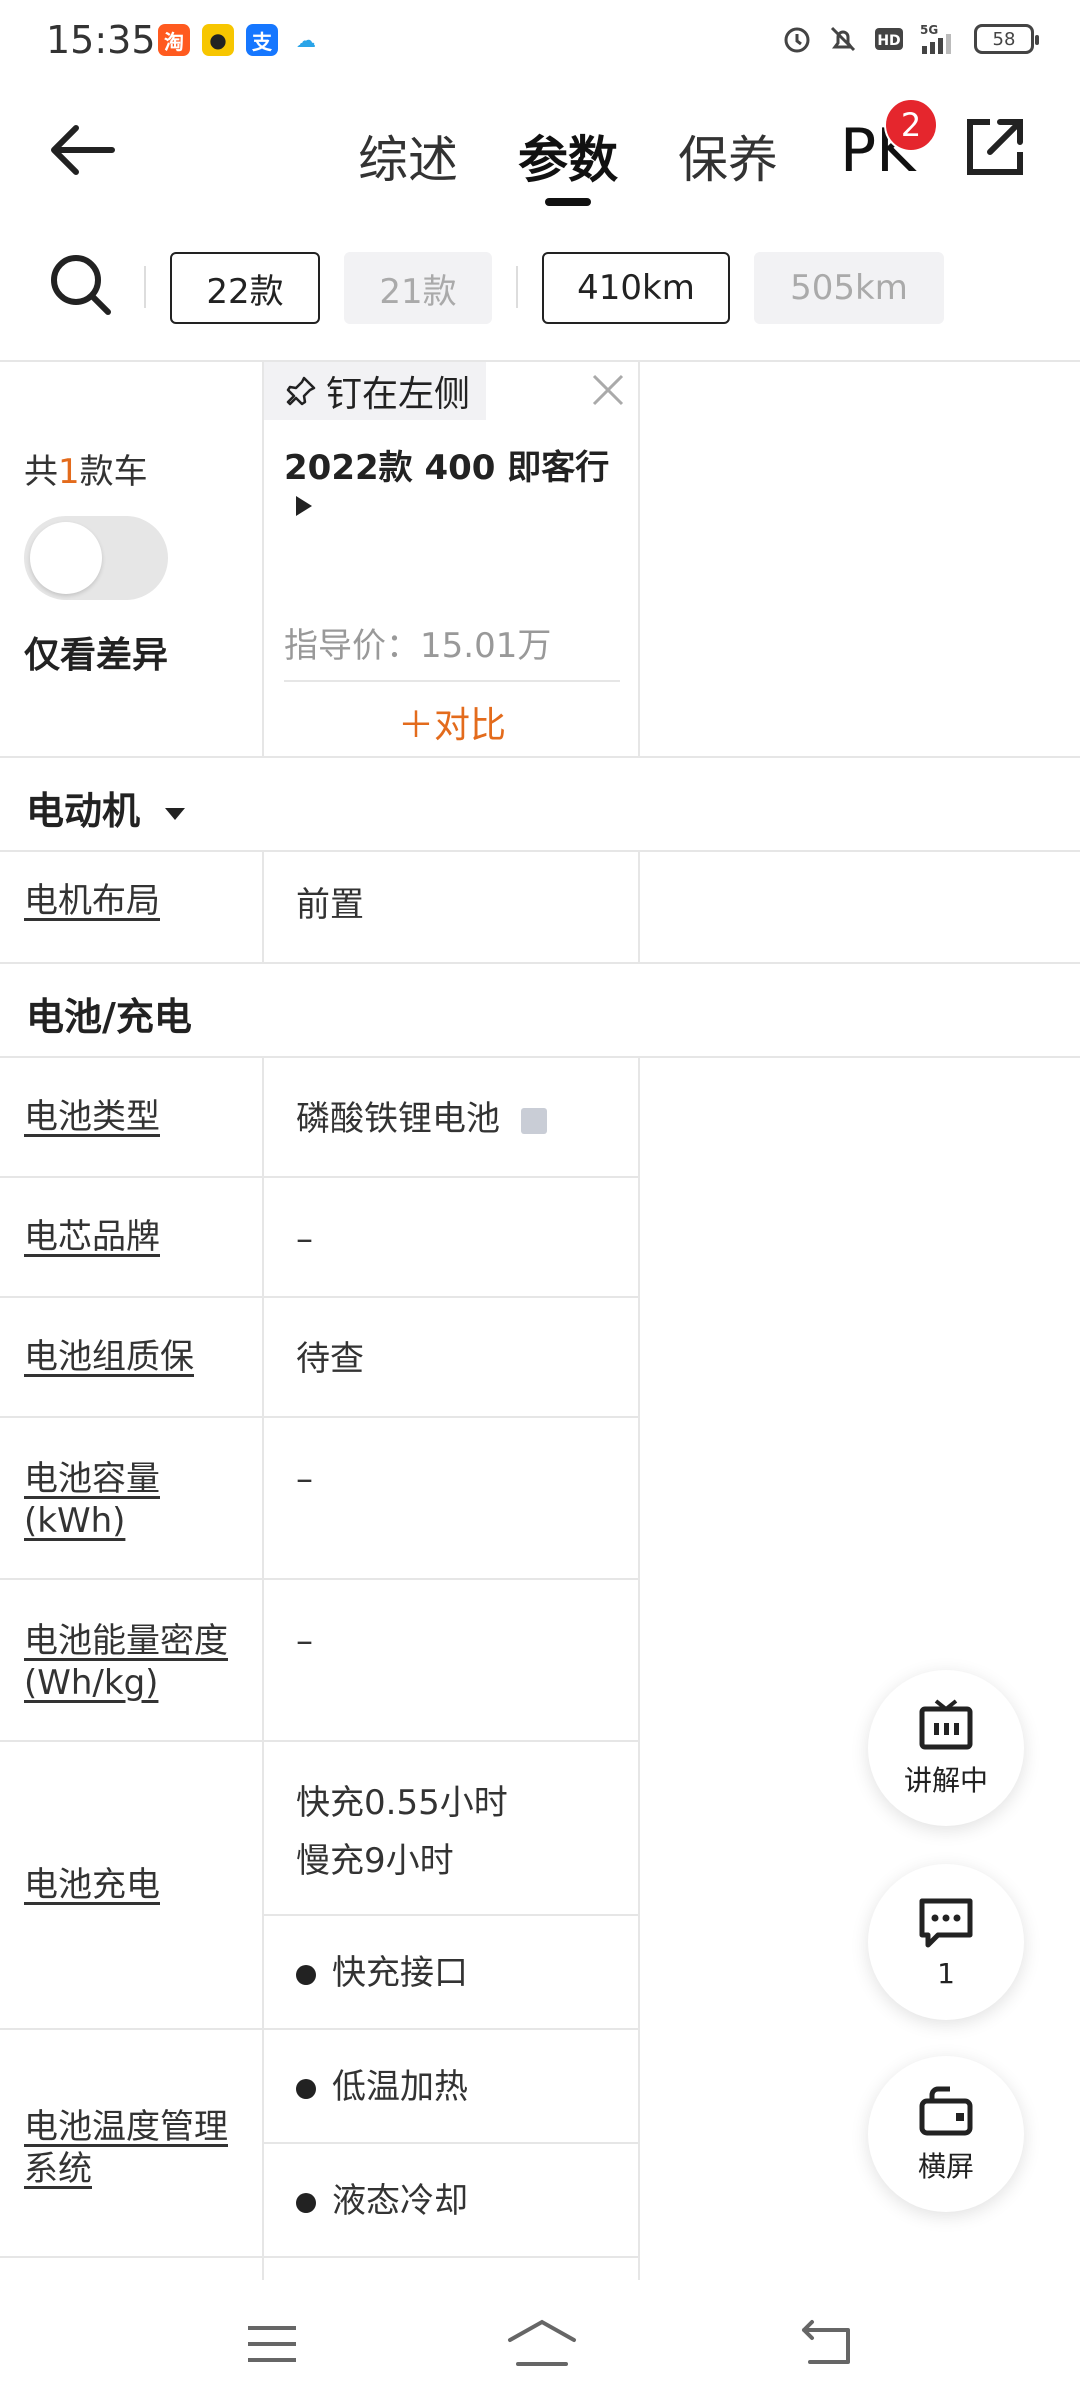  What do you see at coordinates (245, 288) in the screenshot?
I see `year-chip-22: 22款` at bounding box center [245, 288].